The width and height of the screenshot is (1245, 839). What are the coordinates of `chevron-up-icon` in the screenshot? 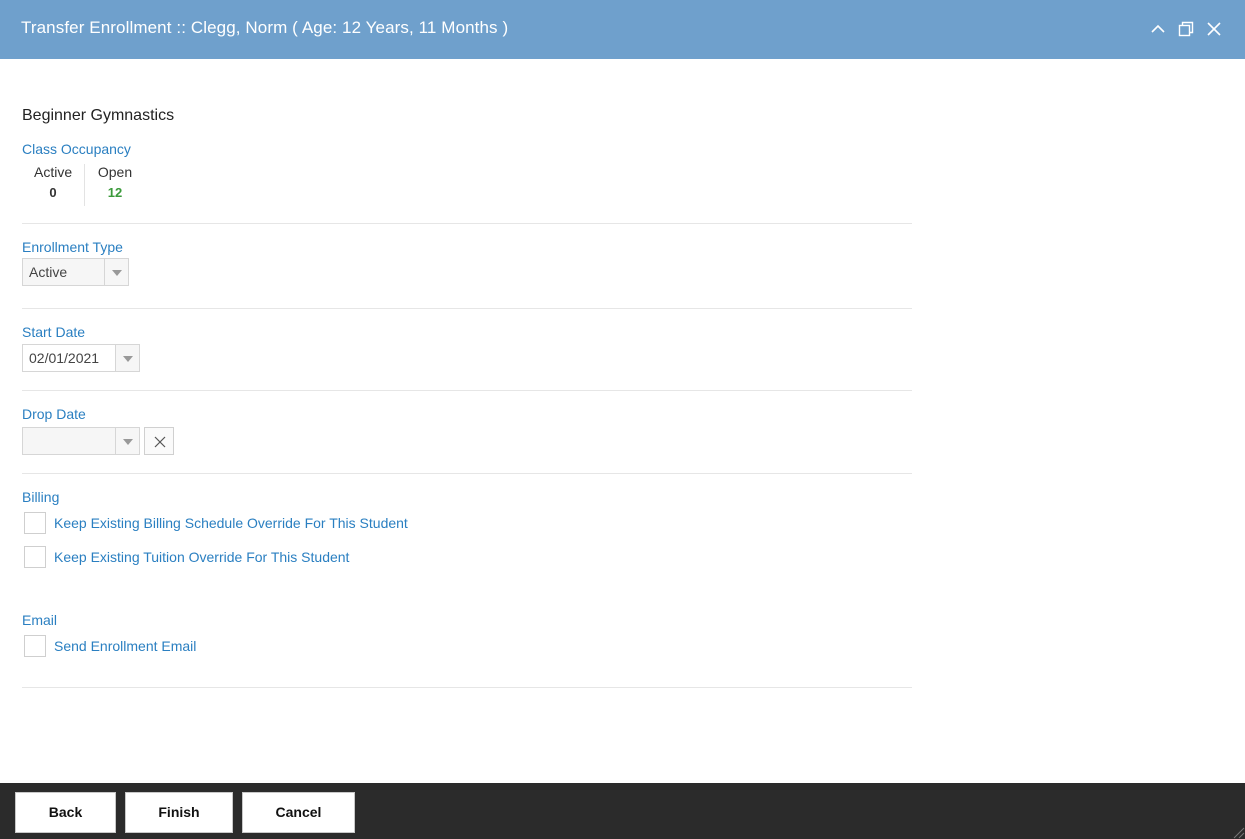 It's located at (1158, 29).